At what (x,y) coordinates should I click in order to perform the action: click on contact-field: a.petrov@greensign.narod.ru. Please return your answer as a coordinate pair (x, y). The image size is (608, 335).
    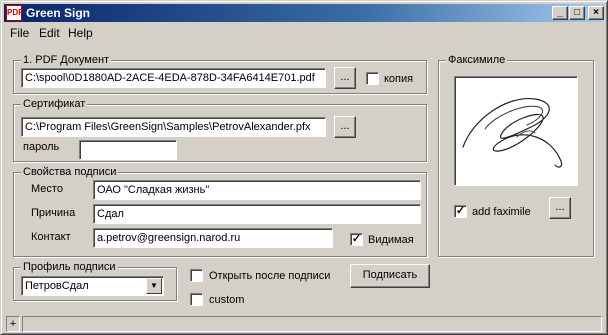
    Looking at the image, I should click on (213, 238).